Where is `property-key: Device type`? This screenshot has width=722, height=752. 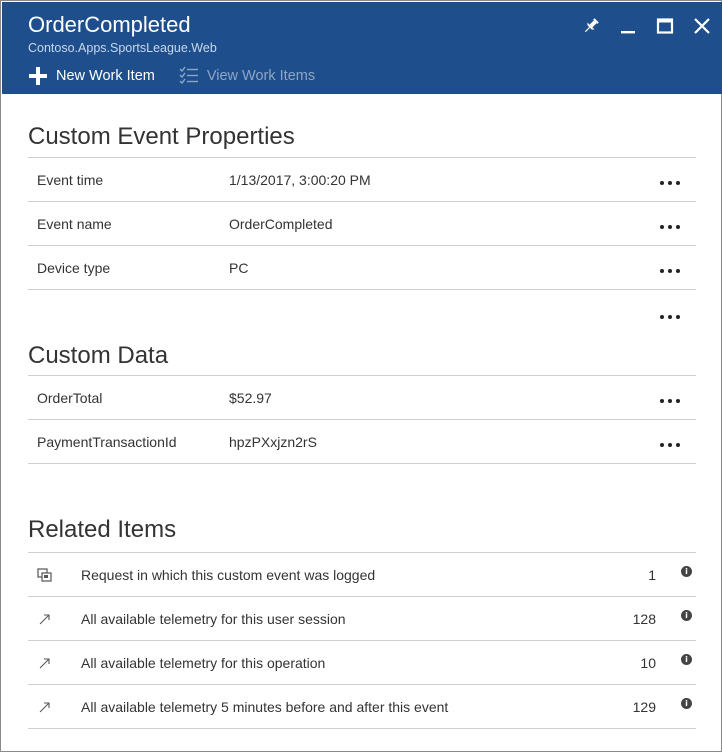
property-key: Device type is located at coordinates (74, 268).